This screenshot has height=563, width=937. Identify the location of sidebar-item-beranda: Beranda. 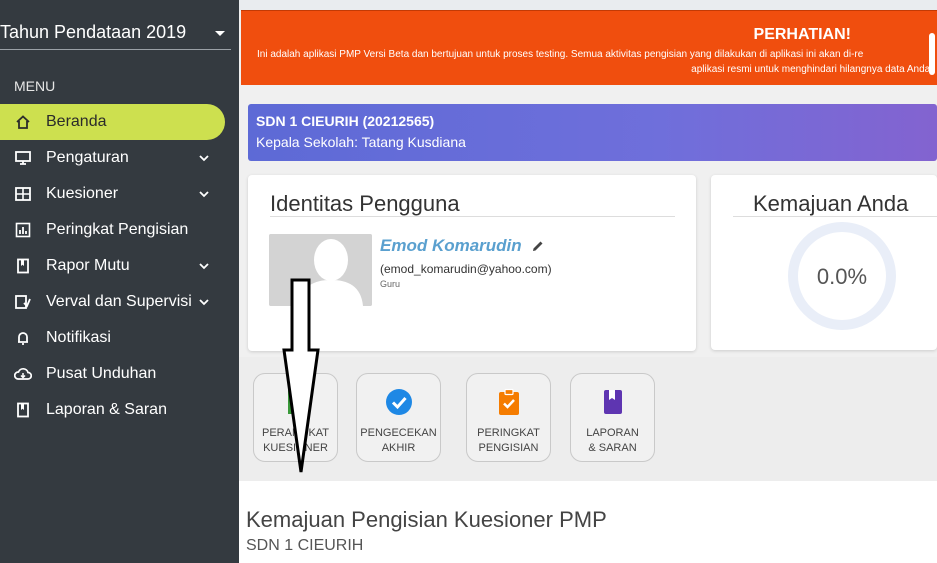
(112, 122).